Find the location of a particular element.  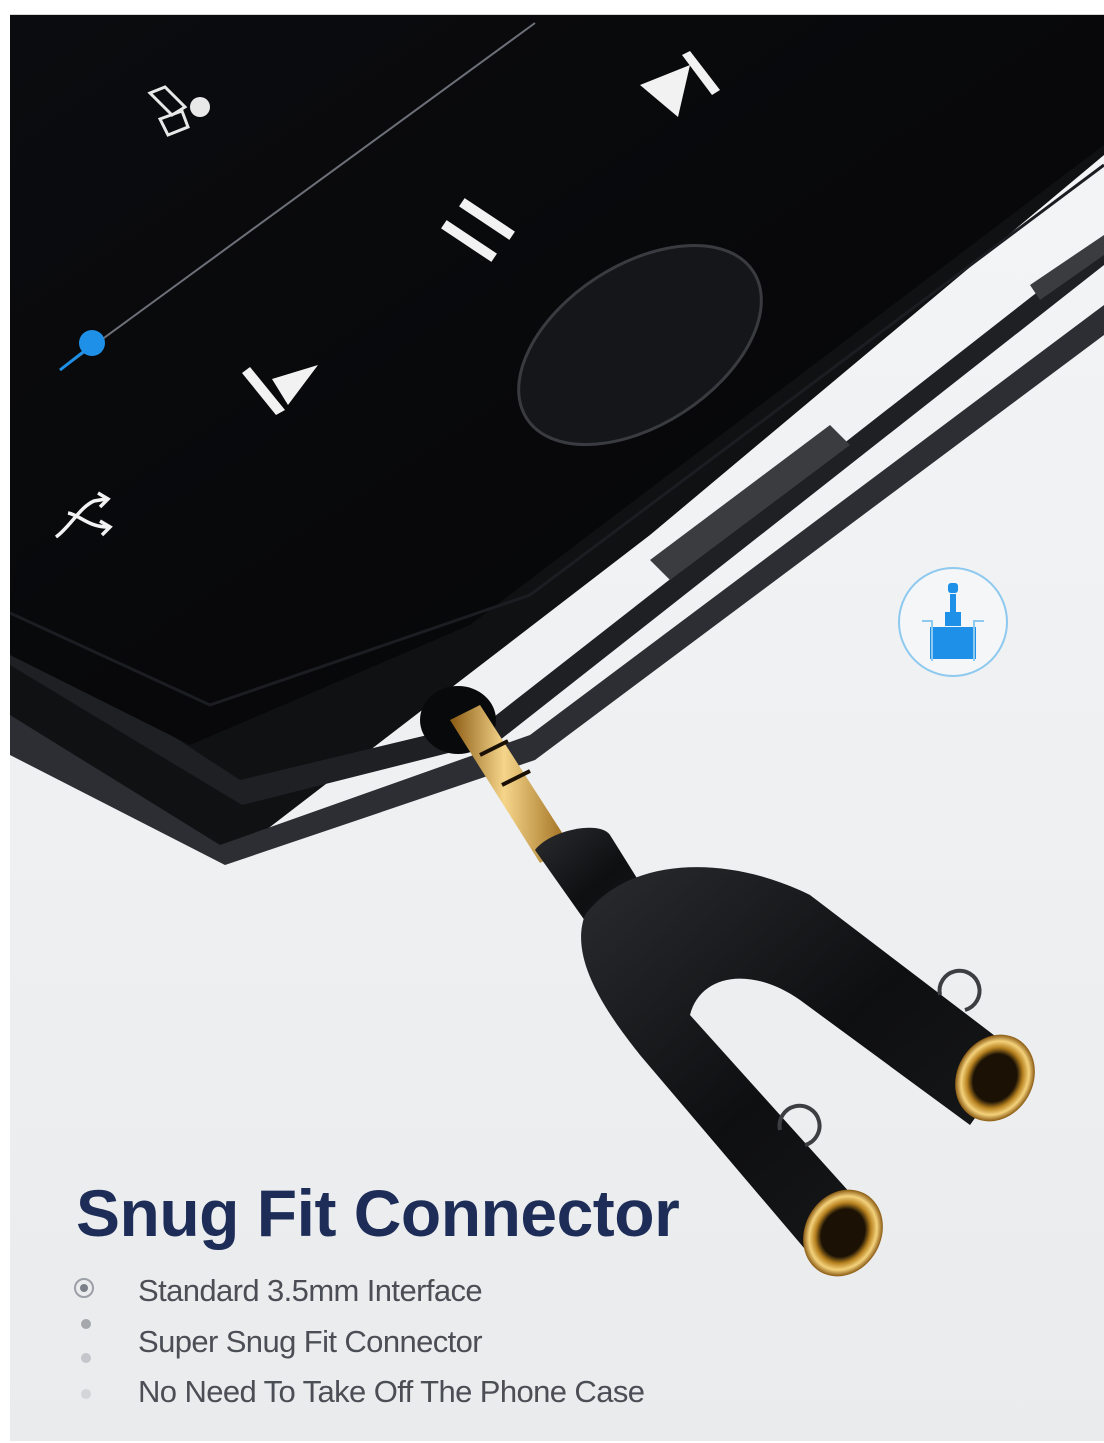

progress-knob is located at coordinates (92, 343).